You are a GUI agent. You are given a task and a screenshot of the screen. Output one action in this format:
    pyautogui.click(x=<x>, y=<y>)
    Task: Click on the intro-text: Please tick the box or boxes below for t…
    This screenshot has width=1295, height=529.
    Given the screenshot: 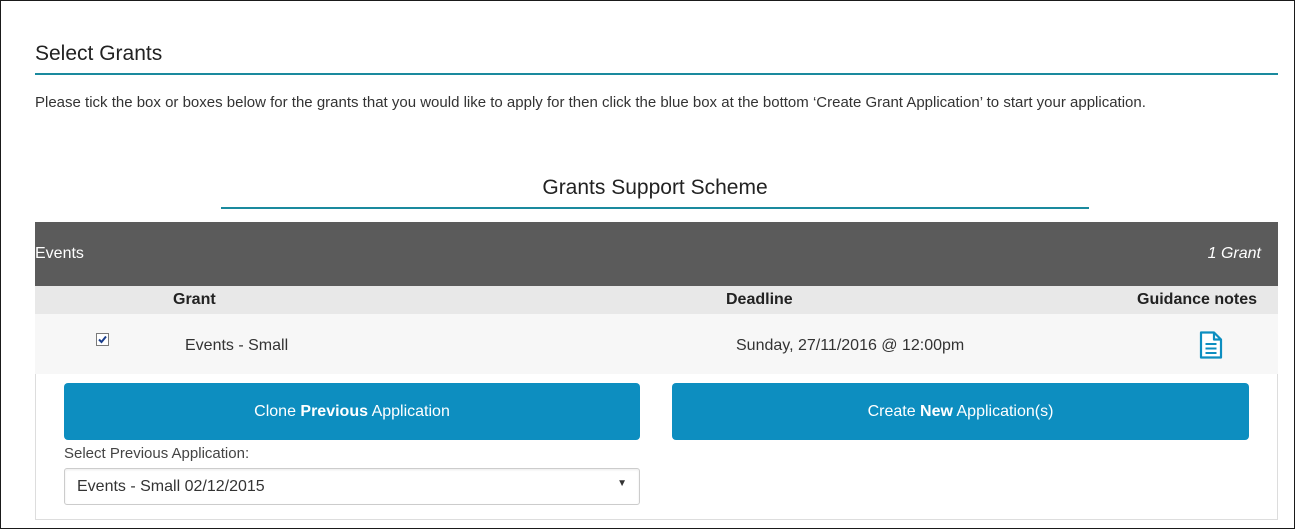 What is the action you would take?
    pyautogui.click(x=590, y=102)
    